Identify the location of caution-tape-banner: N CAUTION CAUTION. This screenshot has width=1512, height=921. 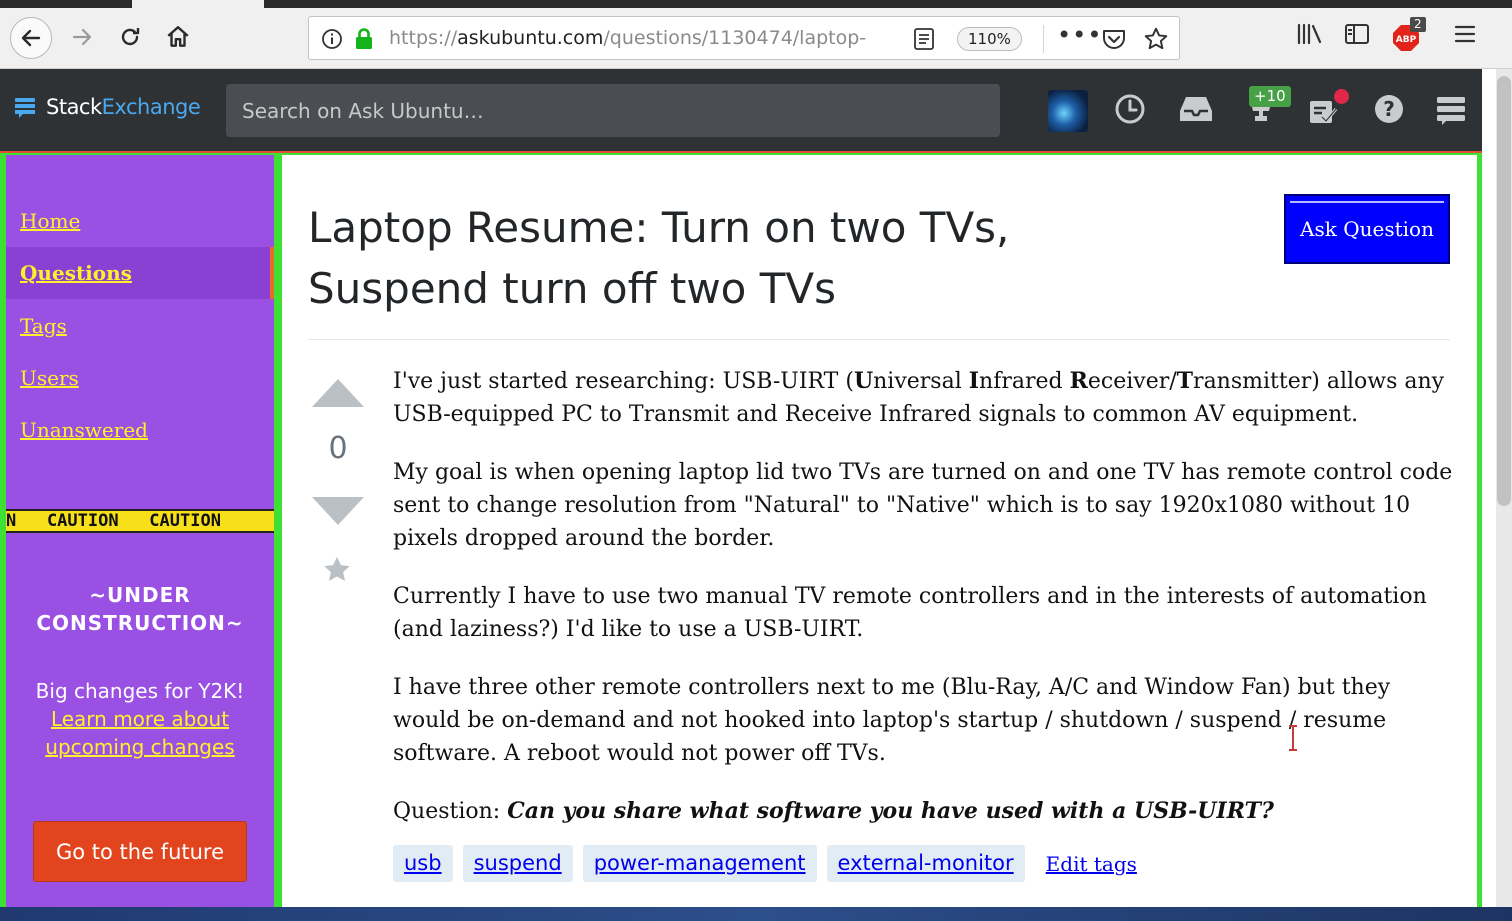
(140, 521).